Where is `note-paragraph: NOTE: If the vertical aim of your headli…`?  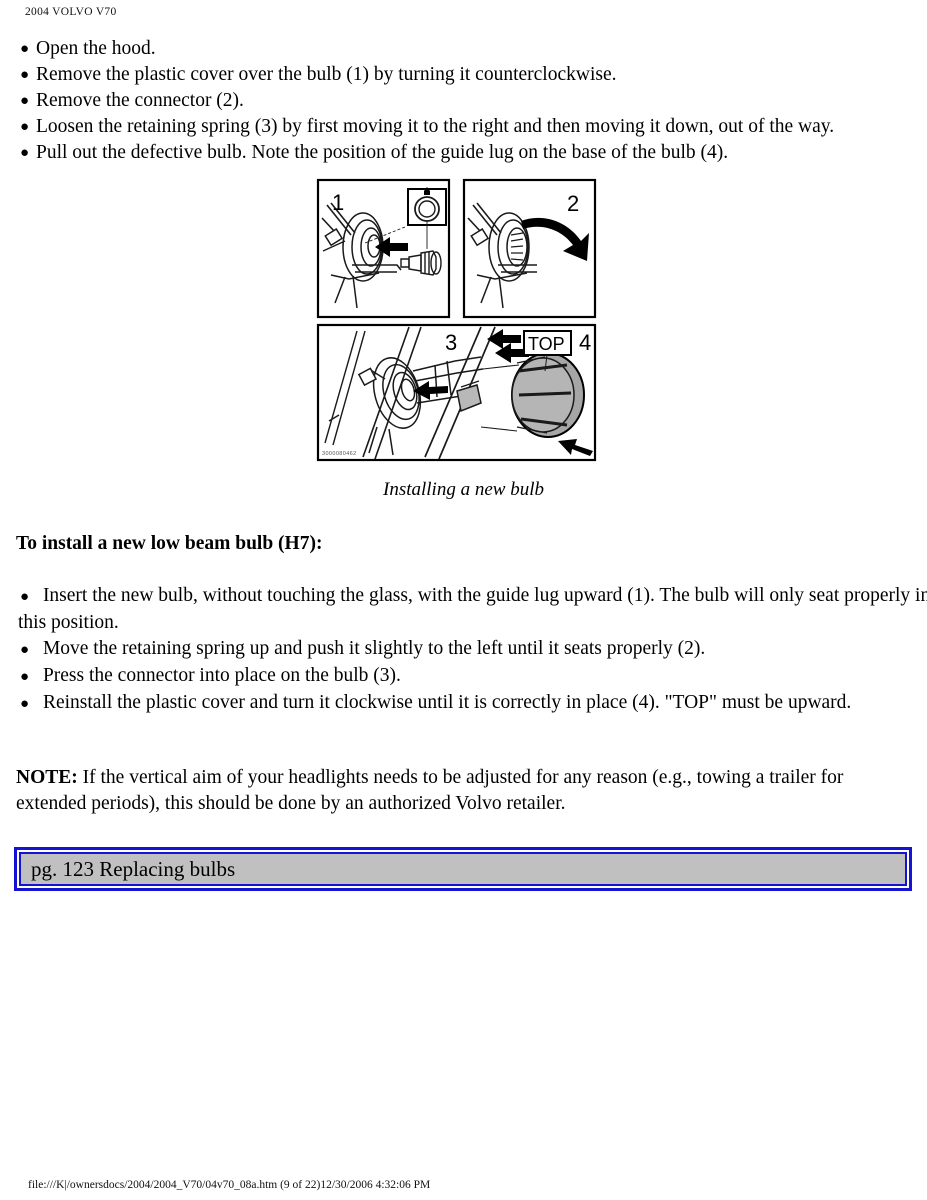 note-paragraph: NOTE: If the vertical aim of your headli… is located at coordinates (456, 791).